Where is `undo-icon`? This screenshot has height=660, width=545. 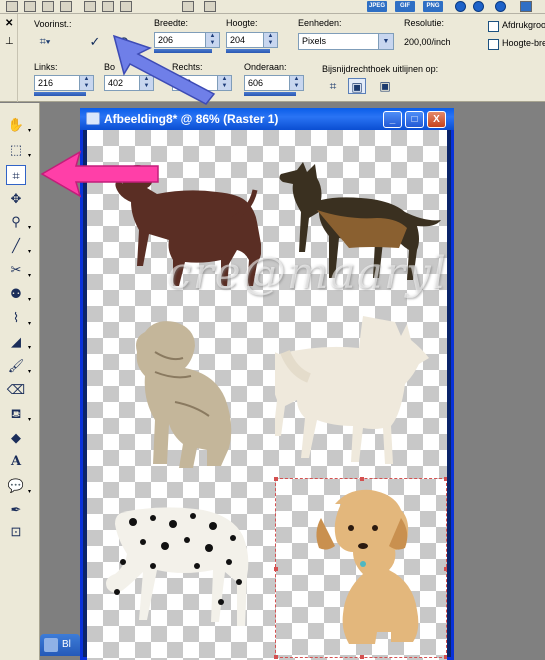
undo-icon is located at coordinates (188, 6).